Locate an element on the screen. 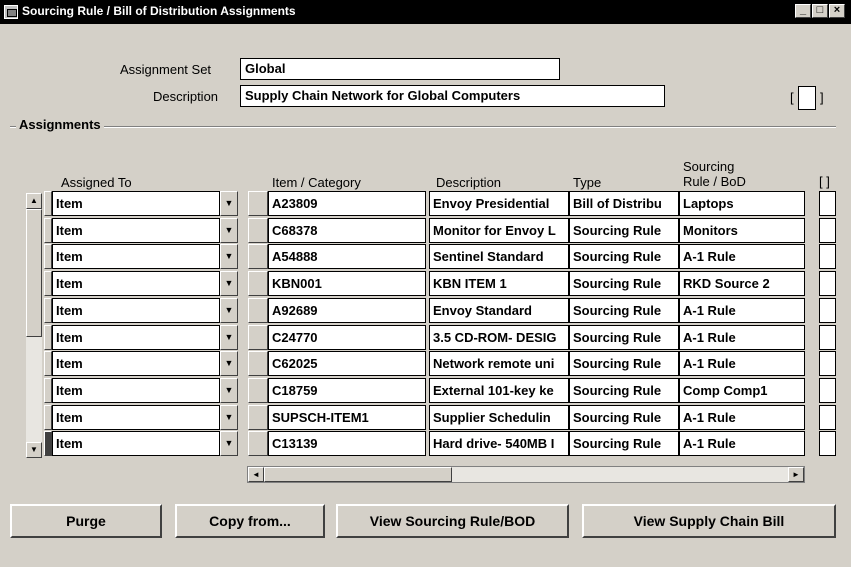 The width and height of the screenshot is (851, 567). description-cell: Network remote uni is located at coordinates (499, 363).